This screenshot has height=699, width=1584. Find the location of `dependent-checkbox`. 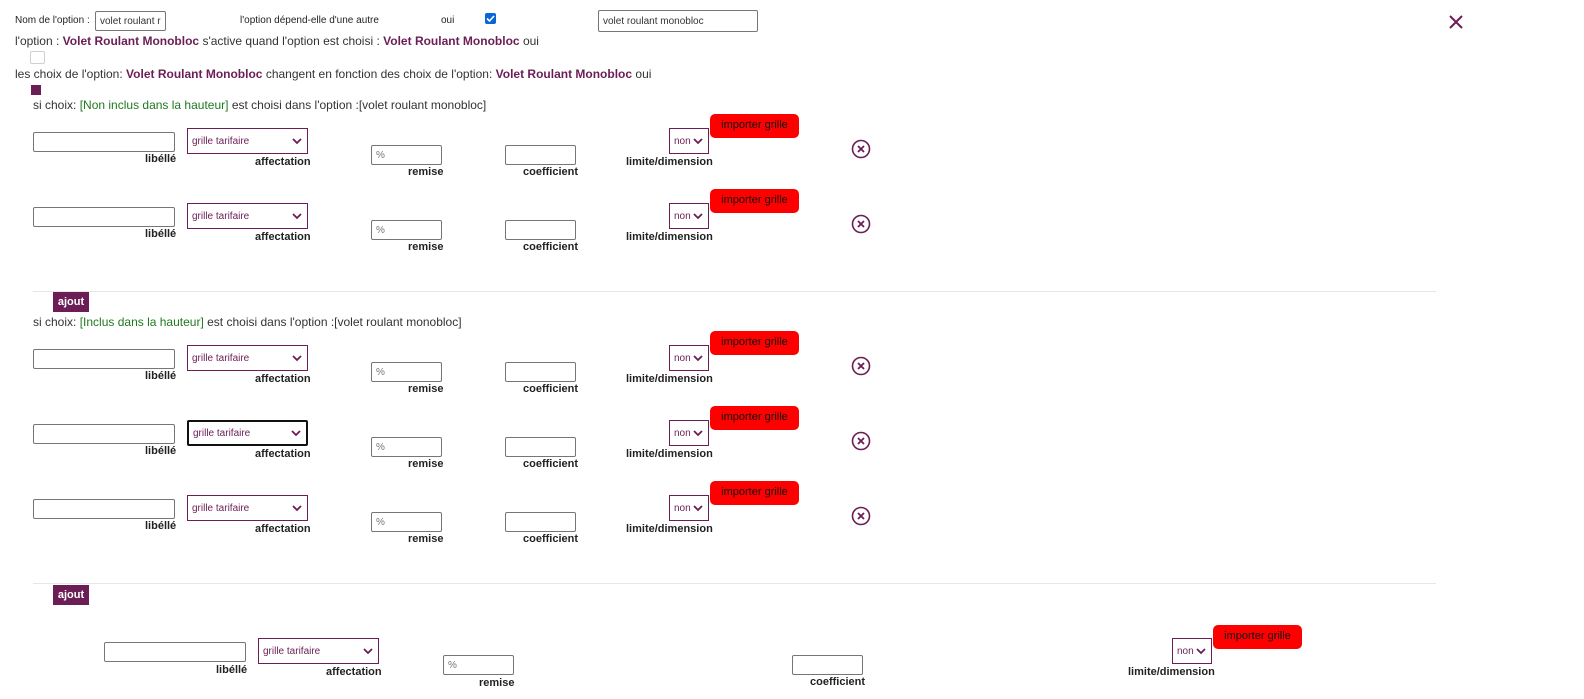

dependent-checkbox is located at coordinates (36, 90).